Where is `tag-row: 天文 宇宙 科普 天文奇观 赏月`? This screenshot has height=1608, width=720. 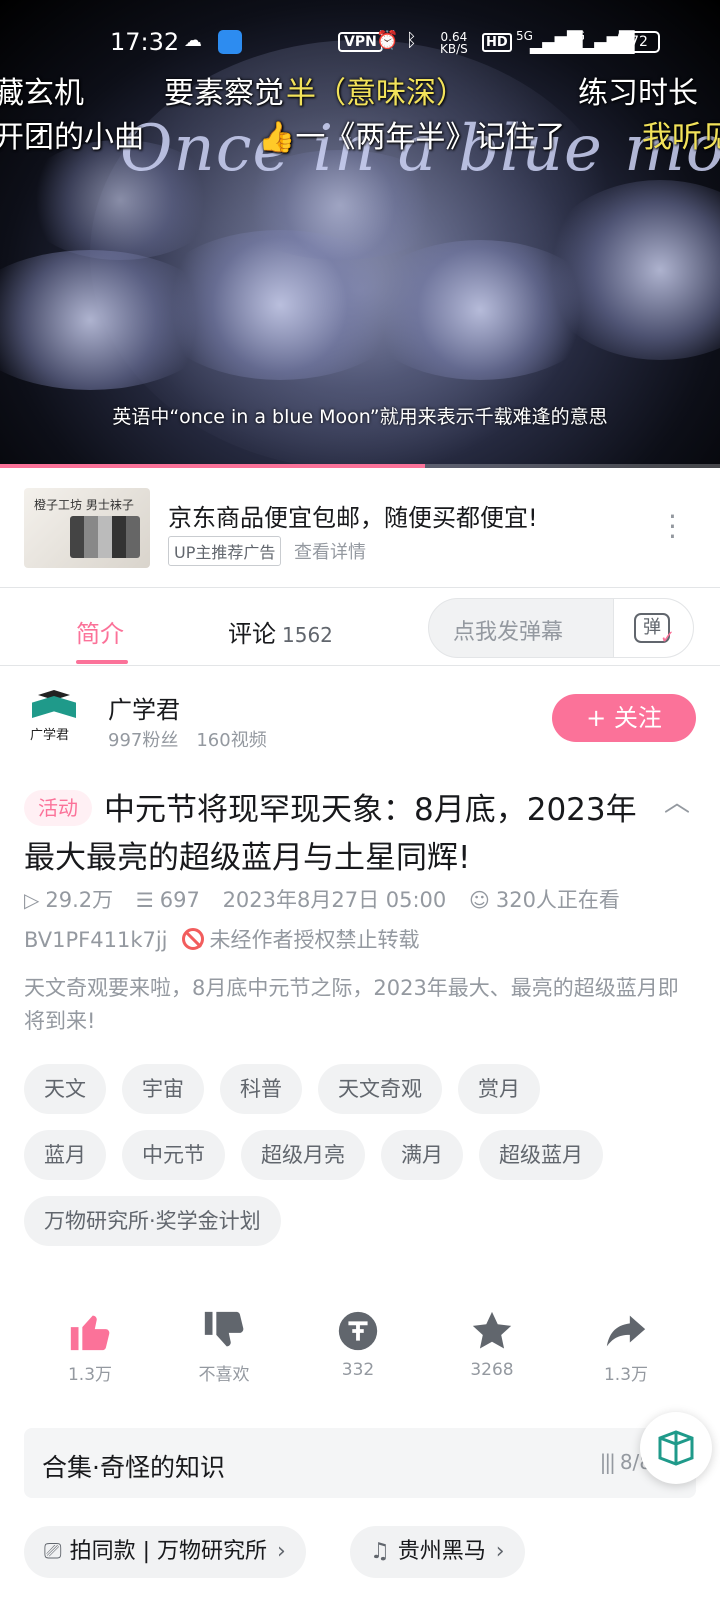
tag-row: 天文 宇宙 科普 天文奇观 赏月 is located at coordinates (290, 1089).